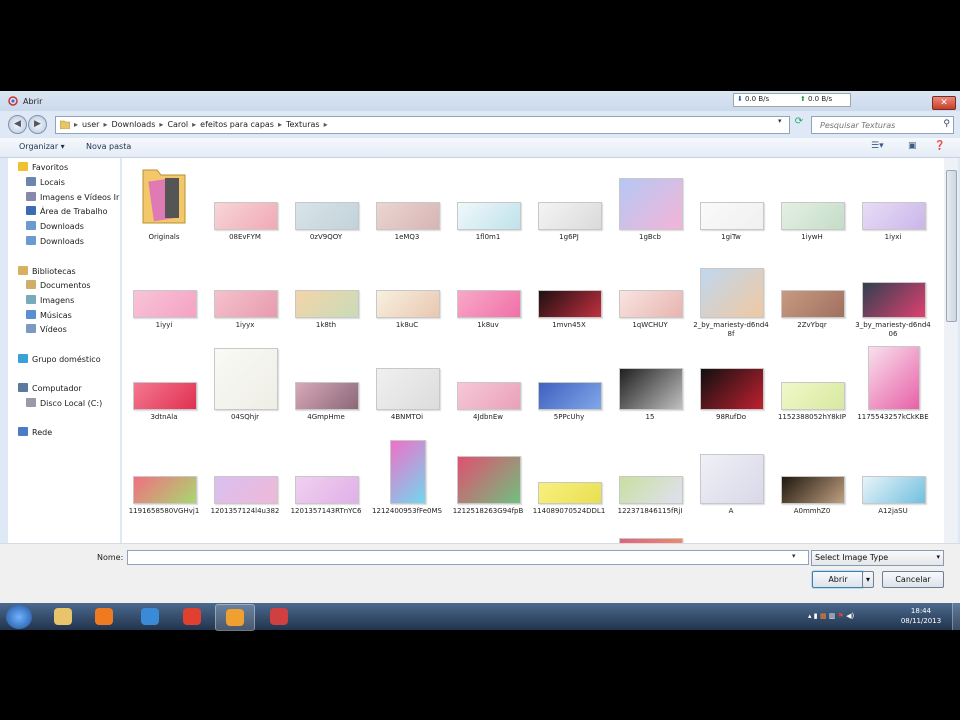 This screenshot has height=720, width=960. Describe the element at coordinates (237, 124) in the screenshot. I see `breadcrumb-item: efeitos para capas` at that location.